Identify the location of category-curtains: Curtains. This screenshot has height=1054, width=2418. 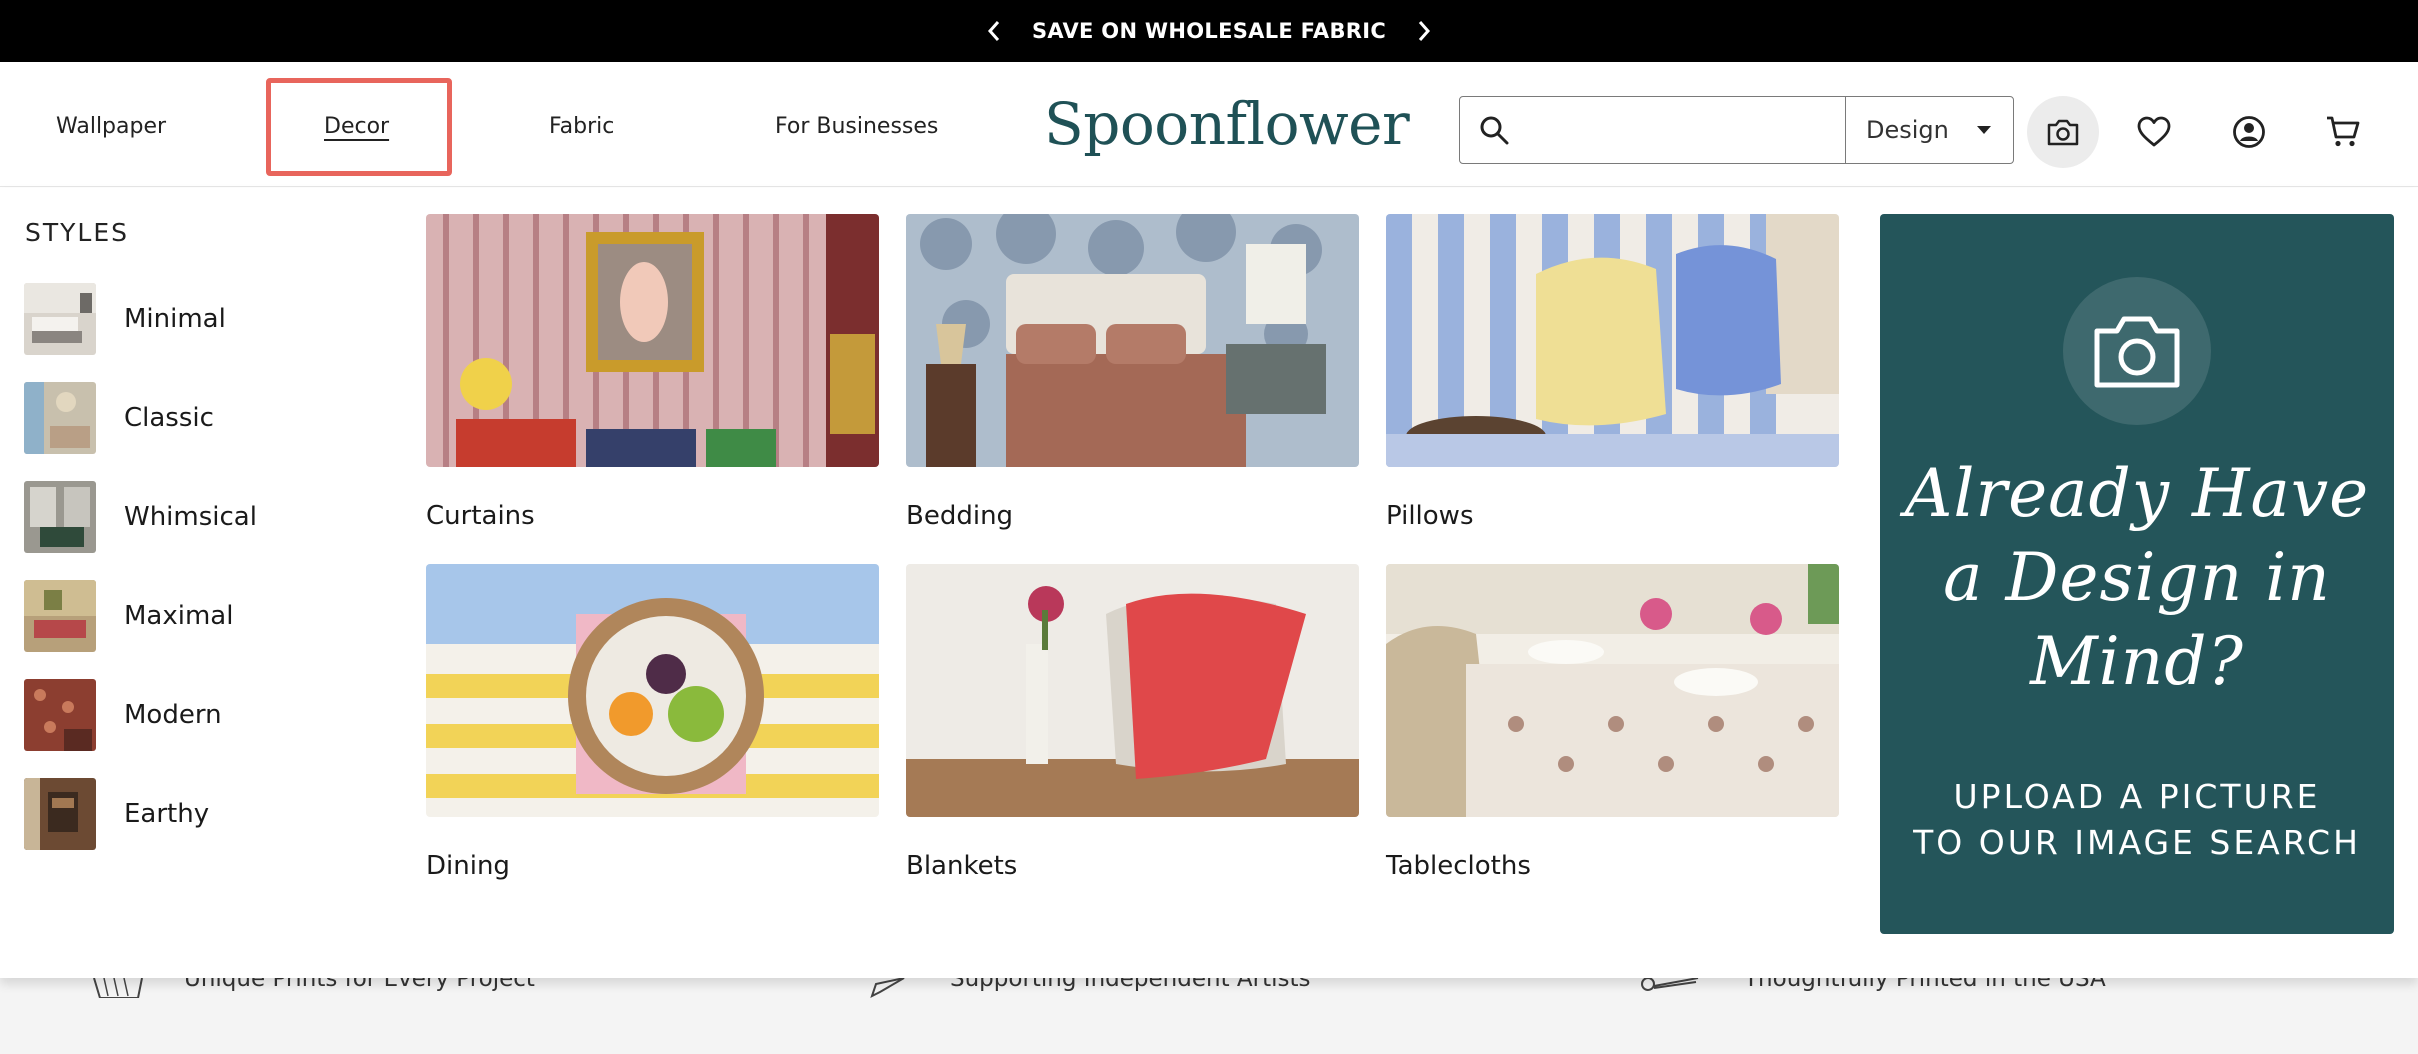
(652, 372).